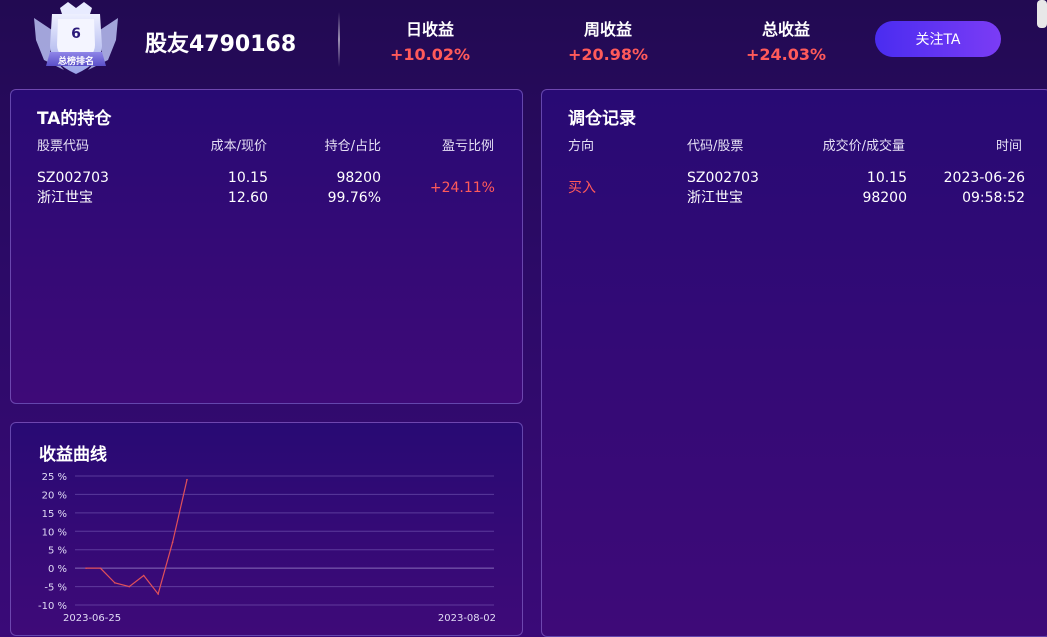 The height and width of the screenshot is (637, 1047). I want to click on holding-code: SZ002703, so click(73, 178).